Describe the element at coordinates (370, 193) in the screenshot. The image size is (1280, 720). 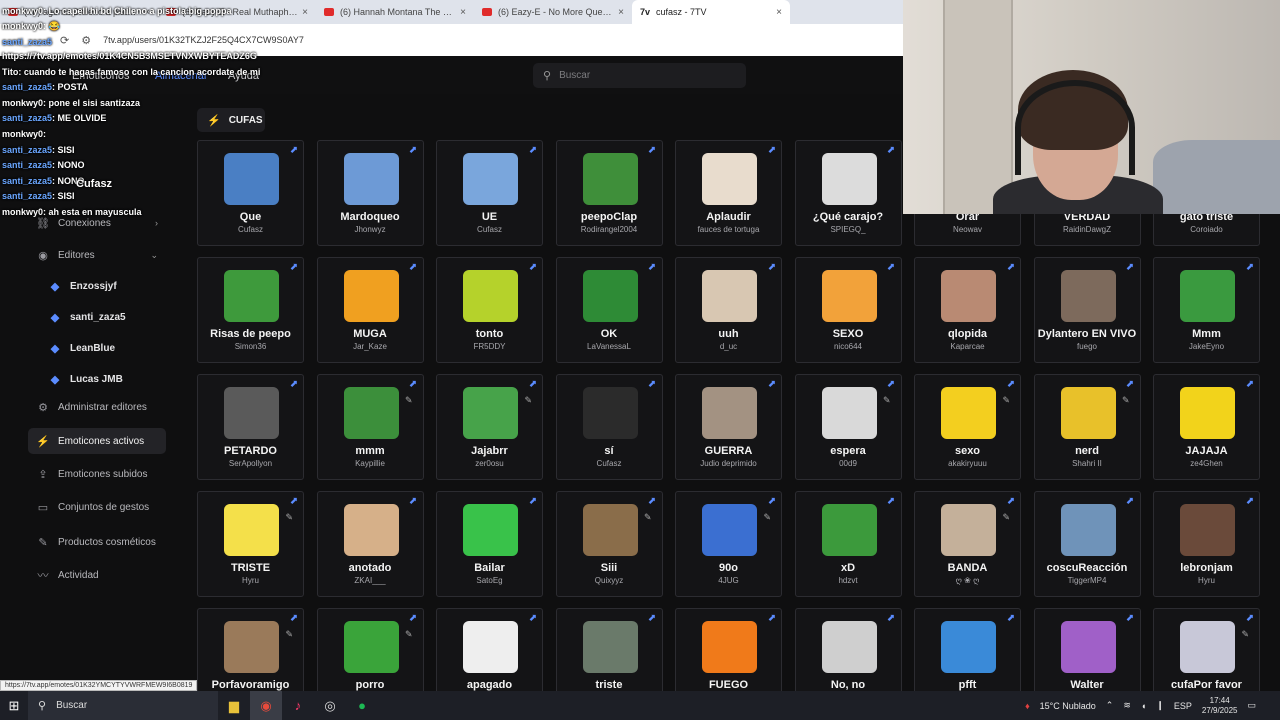
I see `emote-card: ⬆ Mardoqueo Jhonwyz` at that location.